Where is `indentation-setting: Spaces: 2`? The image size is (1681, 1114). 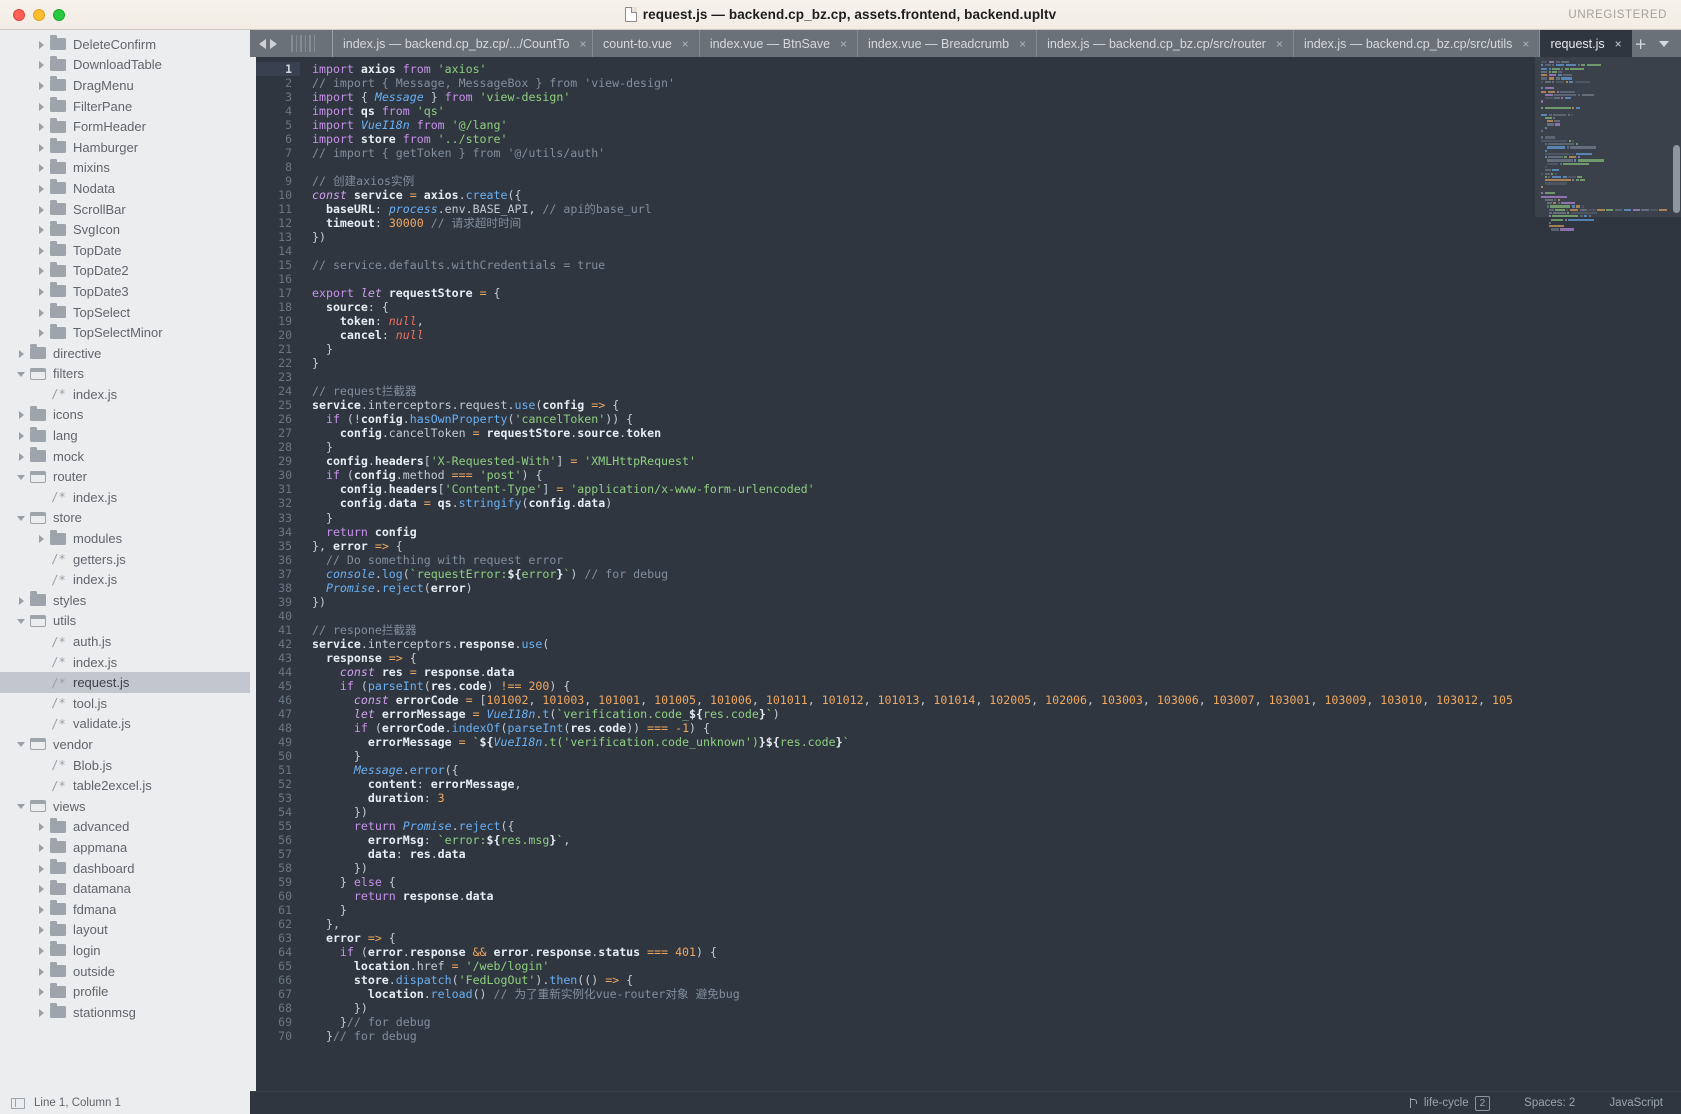 indentation-setting: Spaces: 2 is located at coordinates (1549, 1103).